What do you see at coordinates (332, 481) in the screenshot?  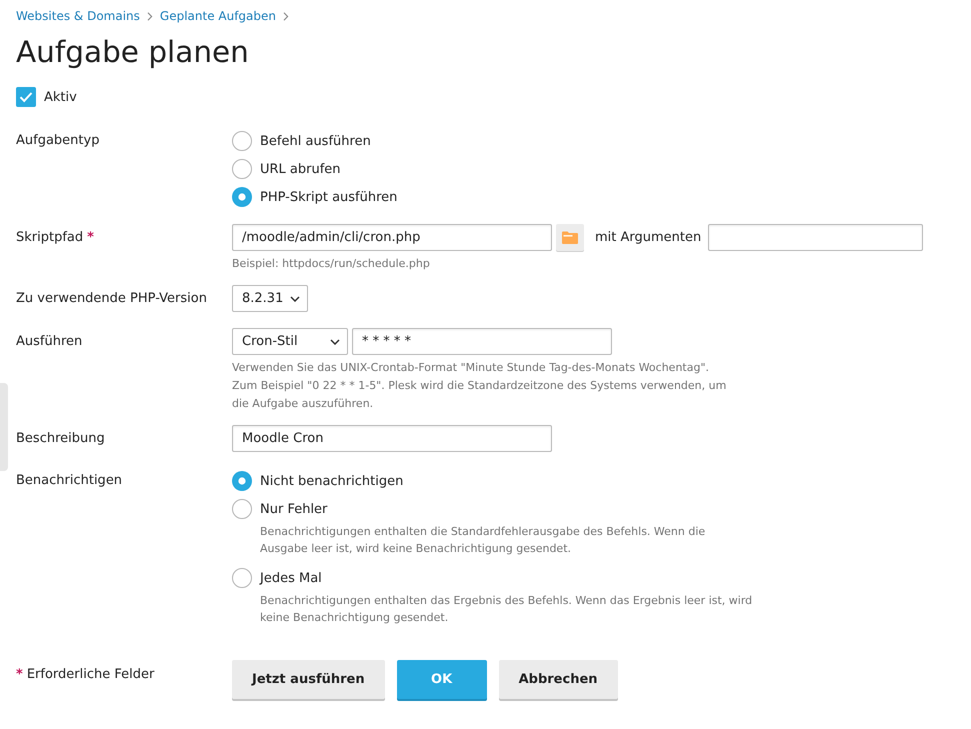 I see `radio-label: Nicht benachrichtigen` at bounding box center [332, 481].